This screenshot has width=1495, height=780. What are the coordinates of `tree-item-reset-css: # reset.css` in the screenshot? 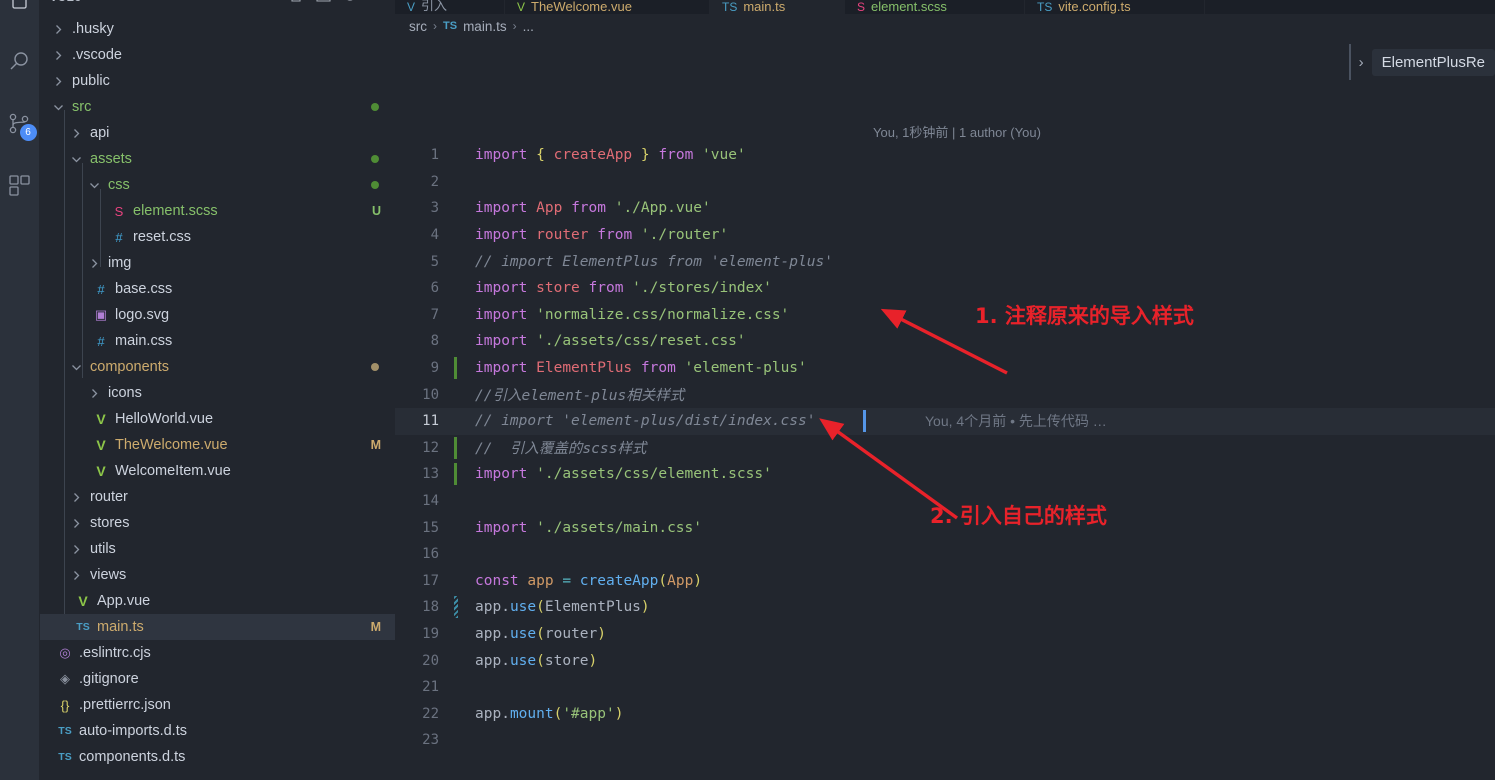 It's located at (217, 237).